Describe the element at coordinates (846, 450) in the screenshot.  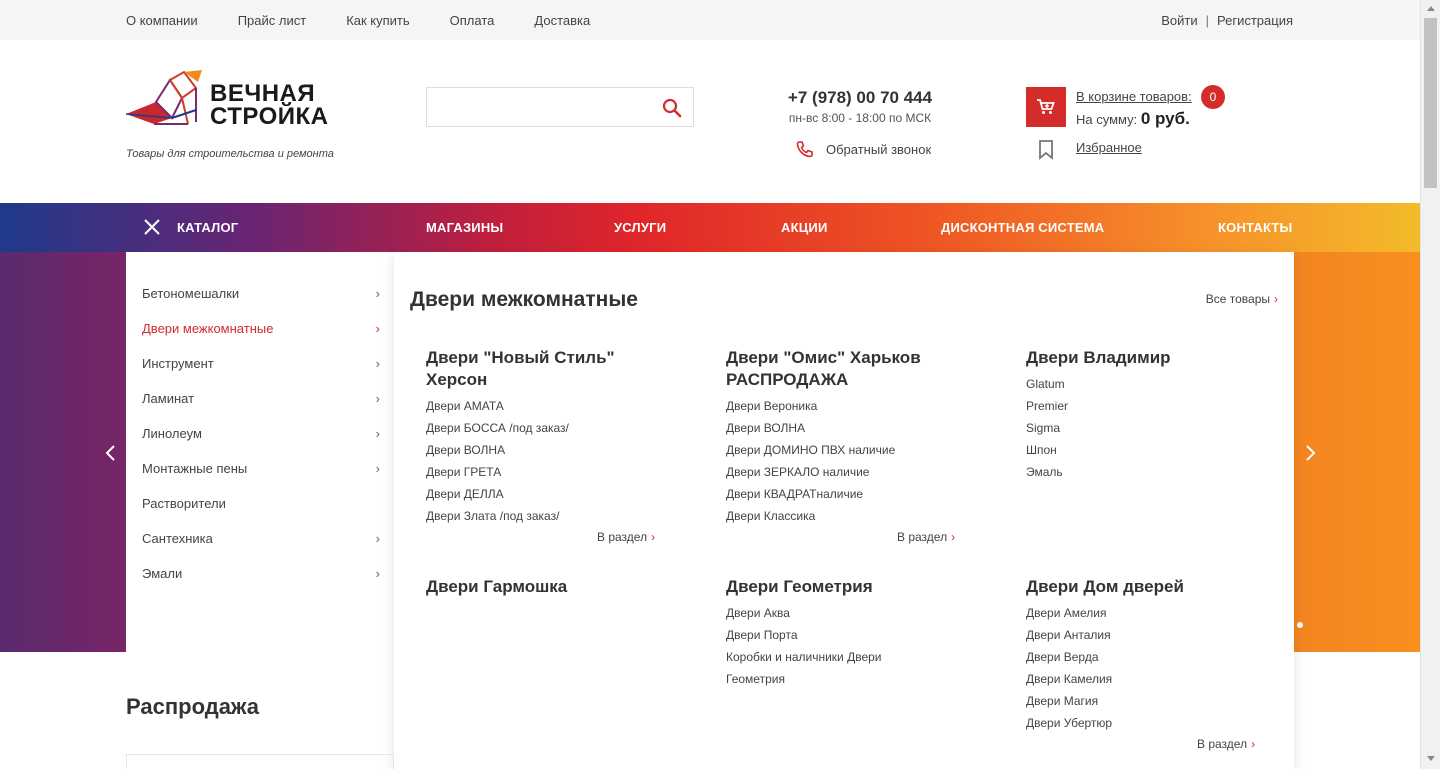
I see `subcategory-link: Двери ДОМИНО ПВХ наличие` at that location.